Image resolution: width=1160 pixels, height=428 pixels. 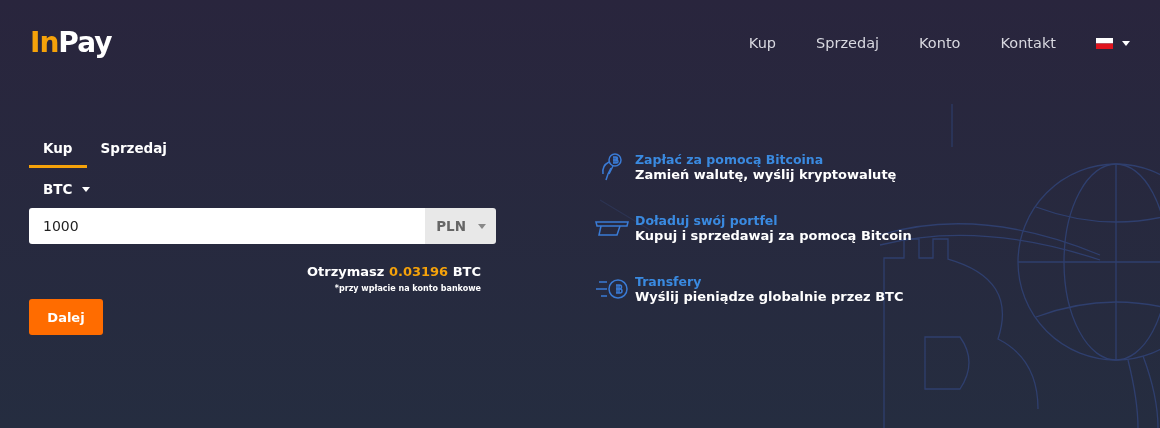 What do you see at coordinates (707, 220) in the screenshot?
I see `feature-title: Doładuj swój portfel` at bounding box center [707, 220].